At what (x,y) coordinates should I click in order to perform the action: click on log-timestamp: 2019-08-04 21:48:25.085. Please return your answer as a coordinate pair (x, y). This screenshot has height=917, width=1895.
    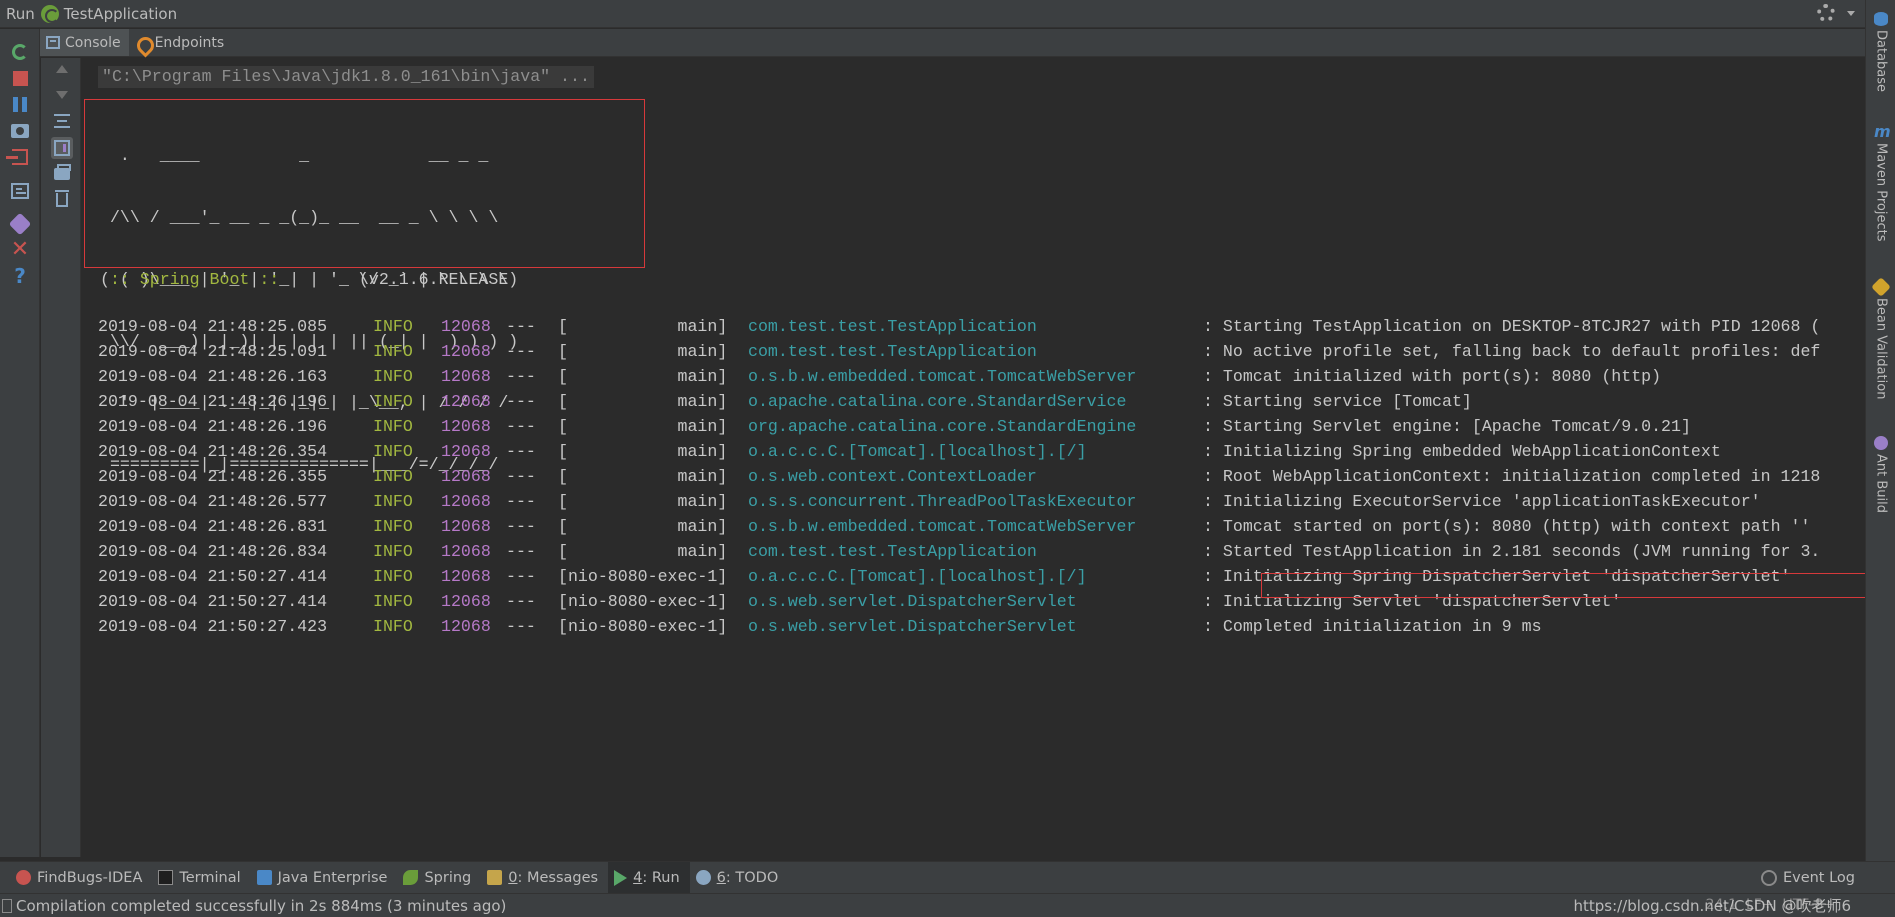
    Looking at the image, I should click on (213, 326).